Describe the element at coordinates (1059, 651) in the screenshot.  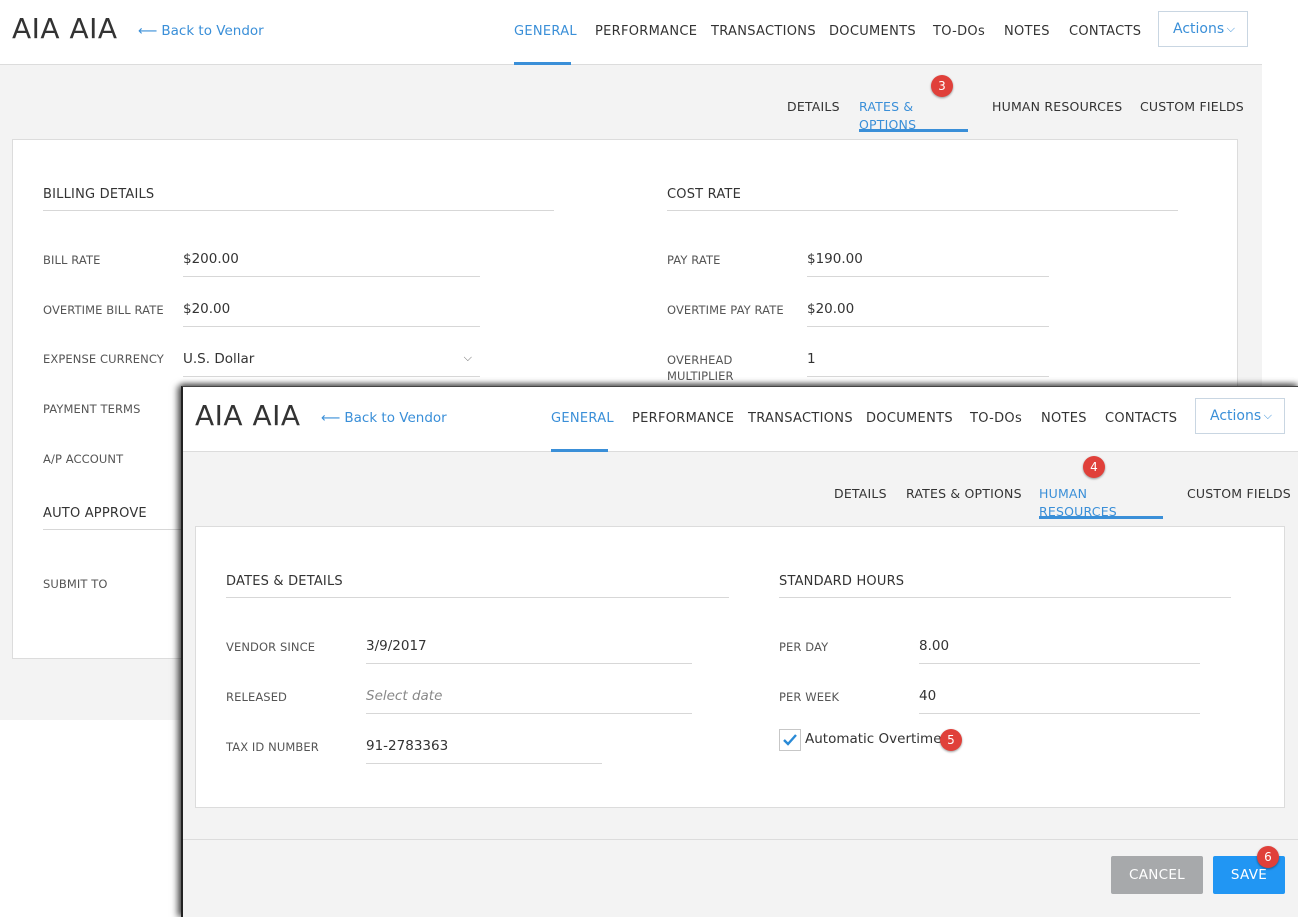
I see `per-day-input: 8.00` at that location.